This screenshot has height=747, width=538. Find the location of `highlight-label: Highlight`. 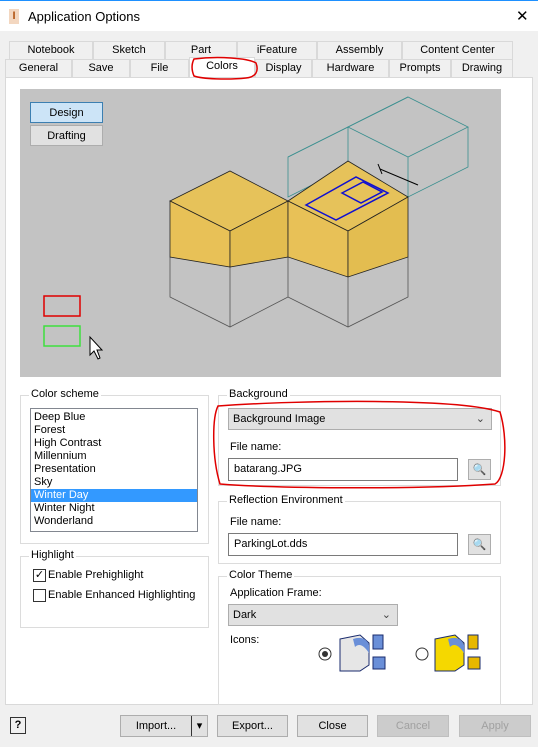

highlight-label: Highlight is located at coordinates (52, 555).